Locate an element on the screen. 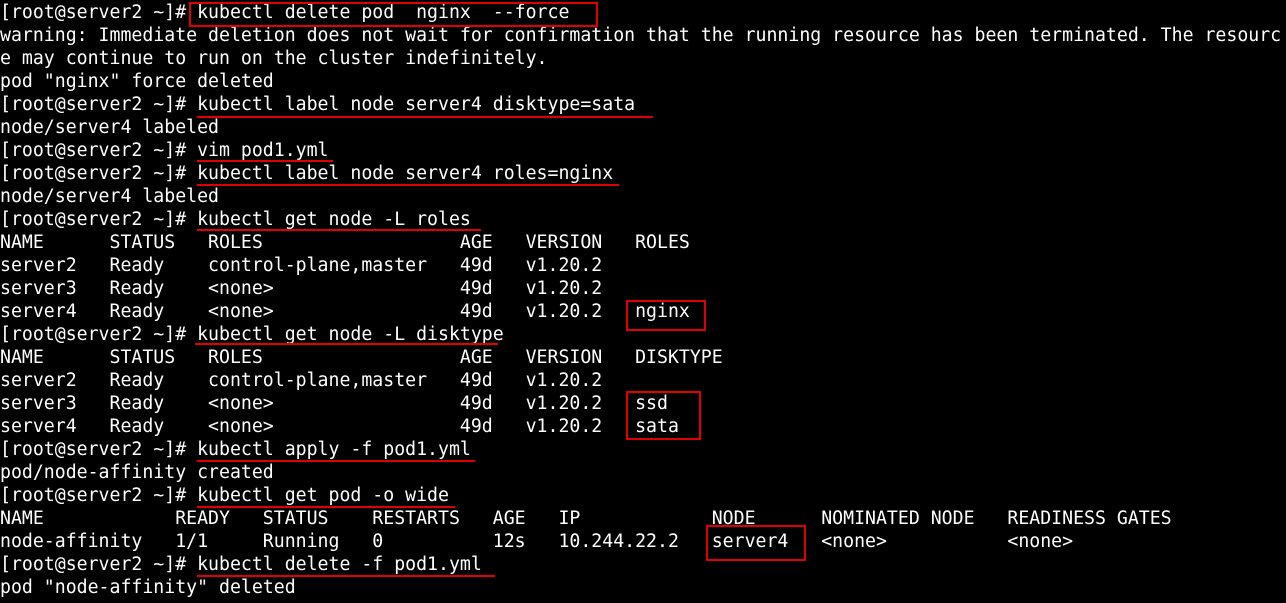  command-text: kubectl label node server4 roles=nginx is located at coordinates (405, 173).